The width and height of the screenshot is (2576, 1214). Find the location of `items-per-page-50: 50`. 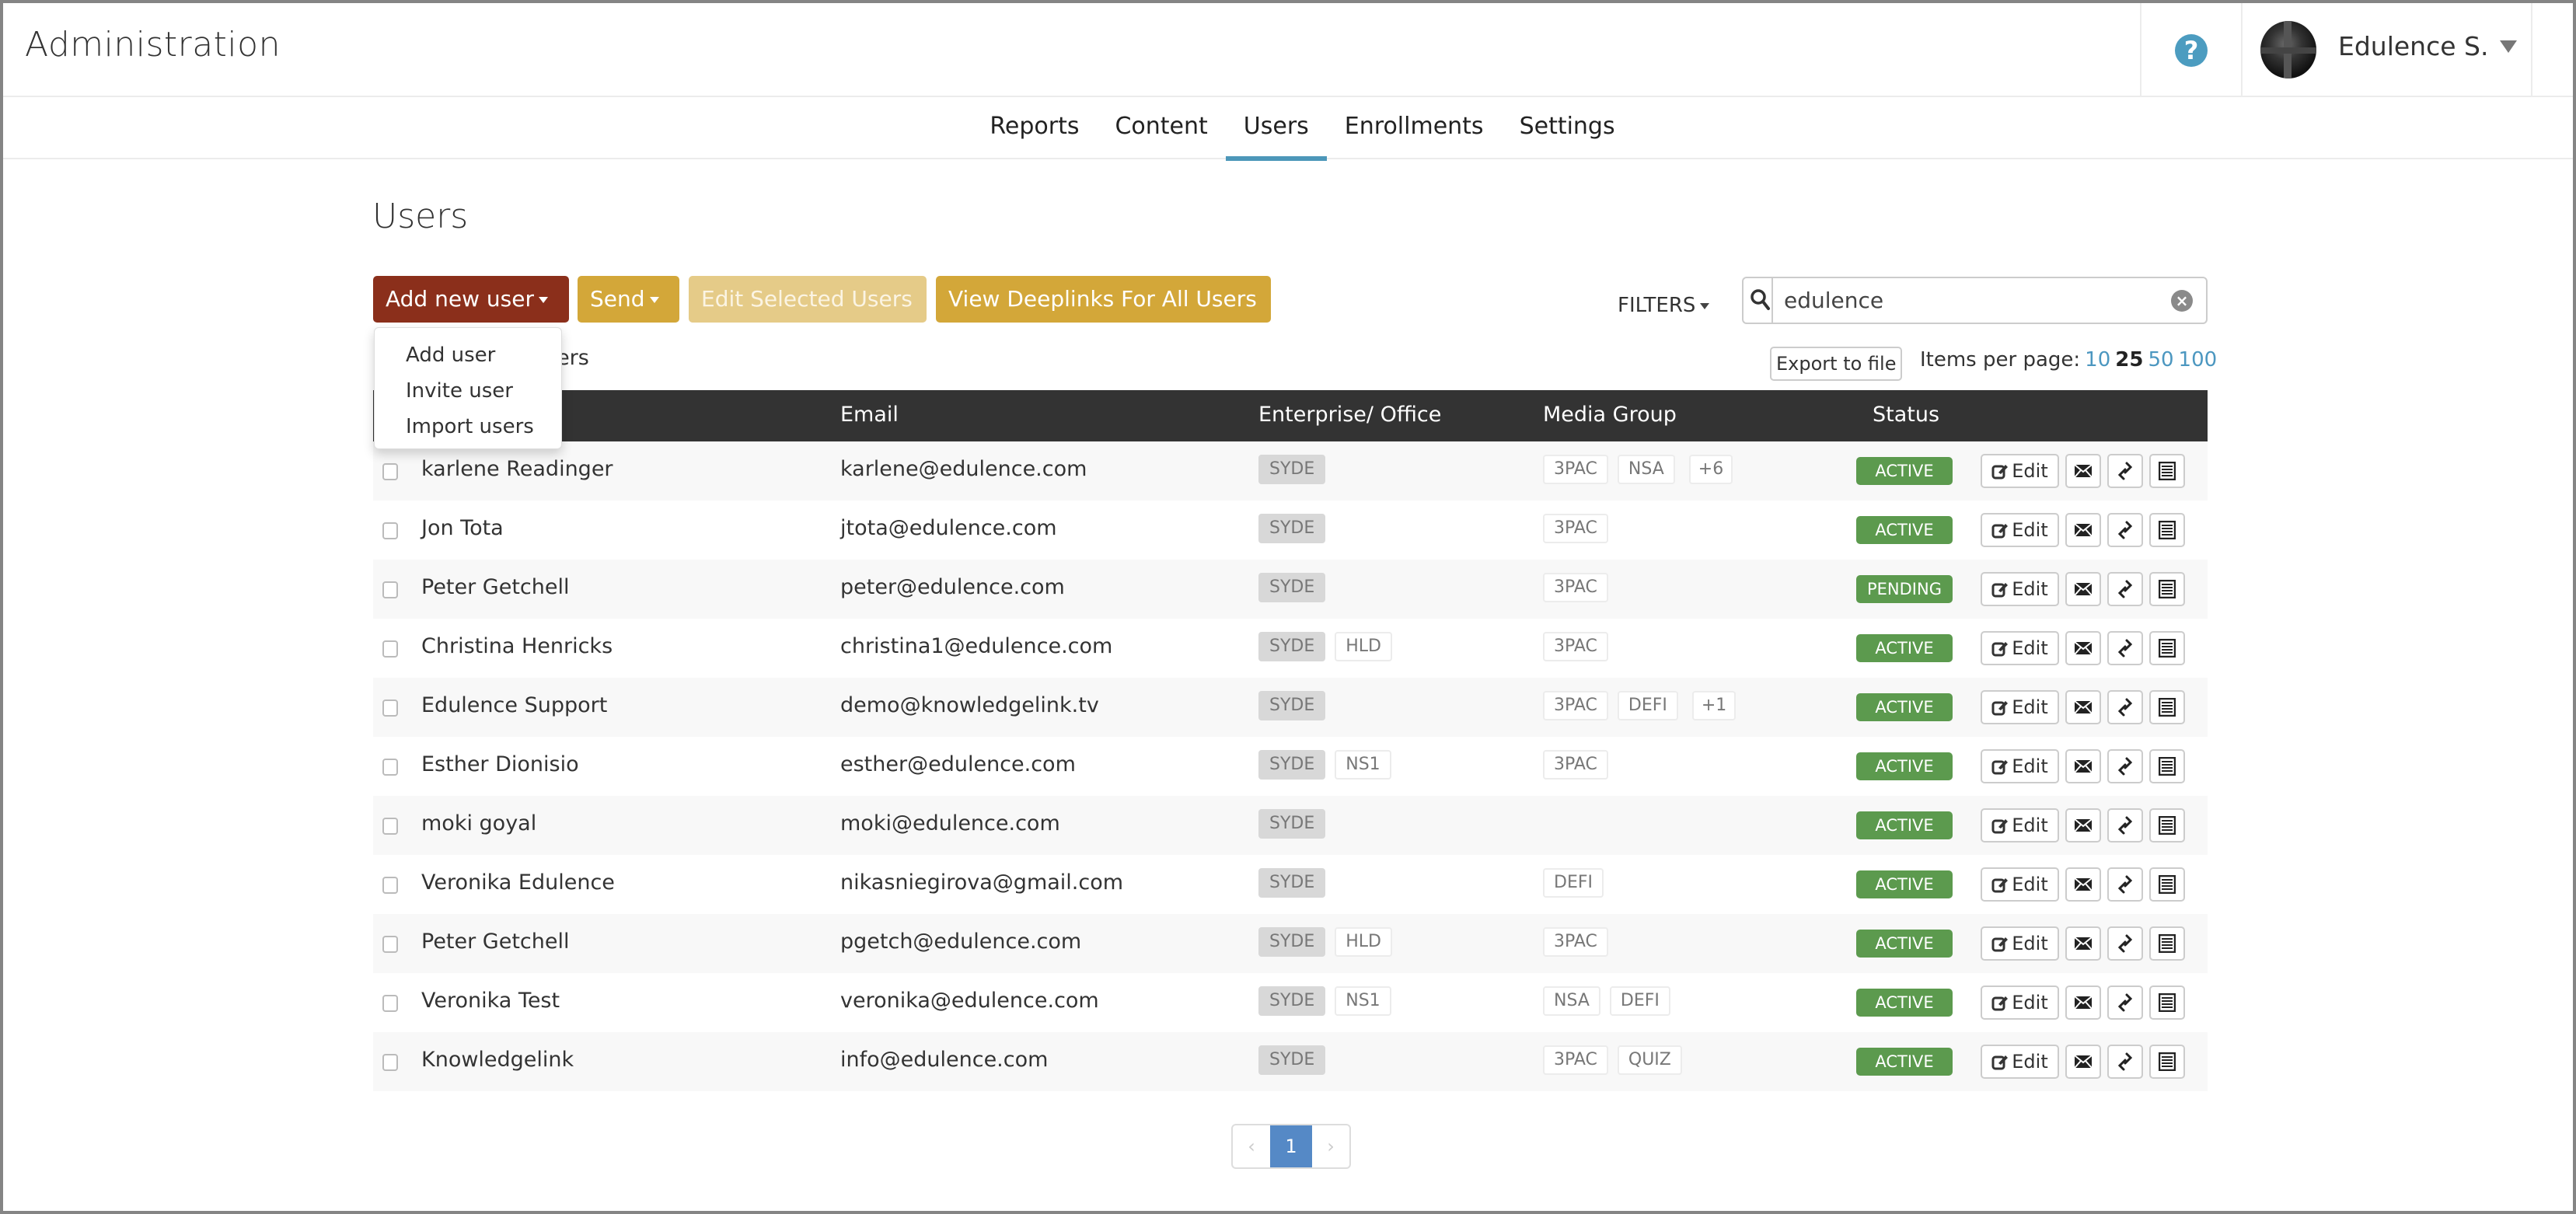

items-per-page-50: 50 is located at coordinates (2161, 360).